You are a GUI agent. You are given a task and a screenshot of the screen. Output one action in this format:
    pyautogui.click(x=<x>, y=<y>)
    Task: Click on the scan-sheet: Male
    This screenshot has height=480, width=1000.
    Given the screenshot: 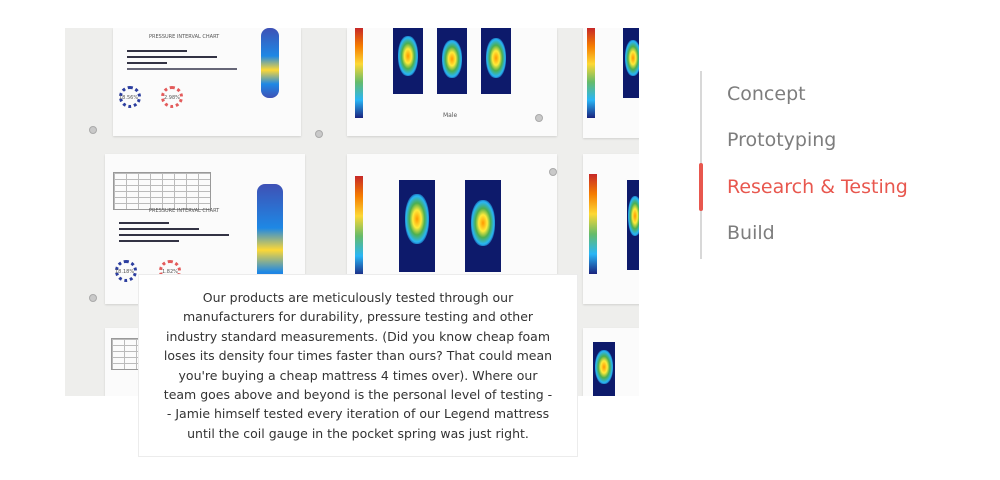 What is the action you would take?
    pyautogui.click(x=452, y=82)
    